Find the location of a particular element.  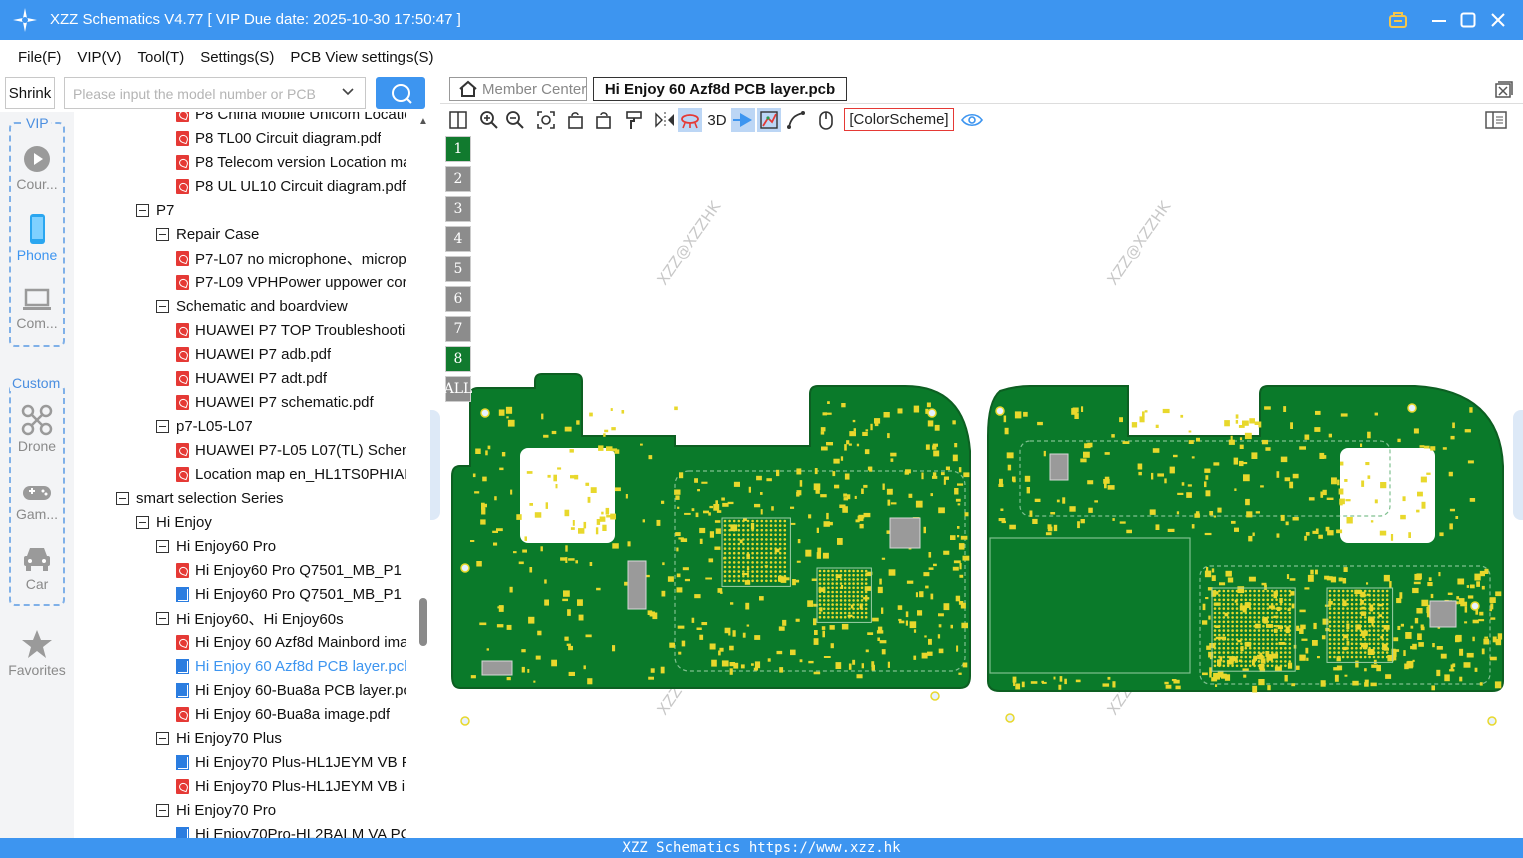

tree-file: Hi Enjoy60 Pro Q7501_MB_P1 MB is located at coordinates (291, 570).